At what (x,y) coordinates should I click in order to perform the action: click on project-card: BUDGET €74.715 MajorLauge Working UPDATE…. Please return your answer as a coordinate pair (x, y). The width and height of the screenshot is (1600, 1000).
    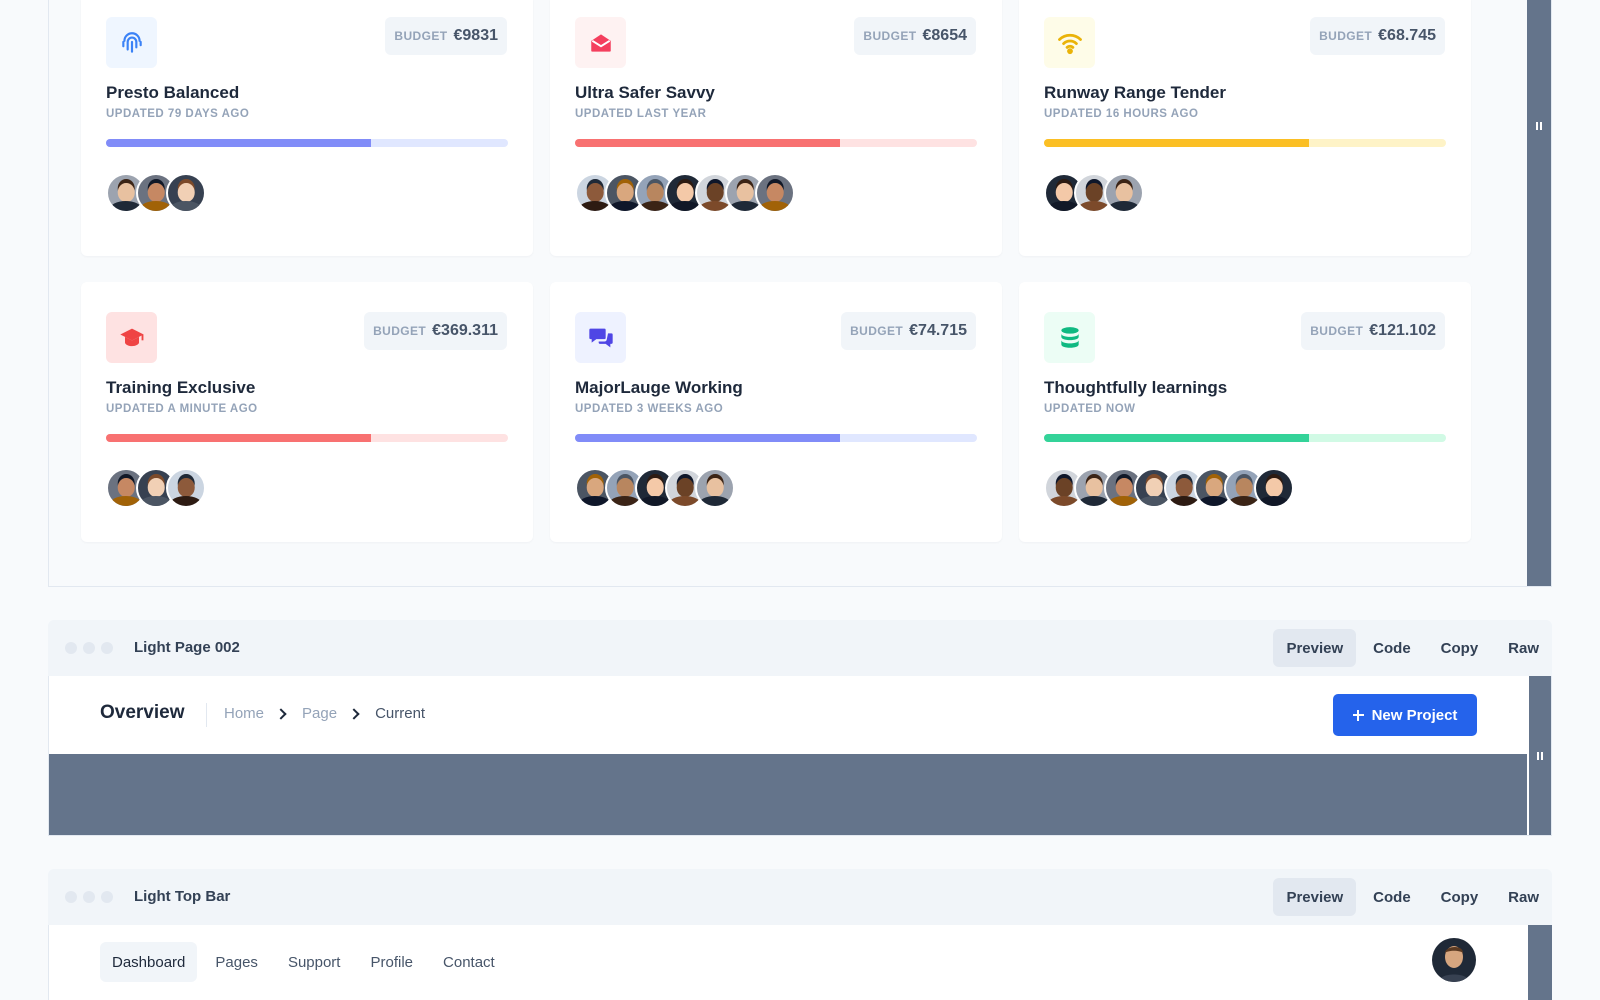
    Looking at the image, I should click on (776, 412).